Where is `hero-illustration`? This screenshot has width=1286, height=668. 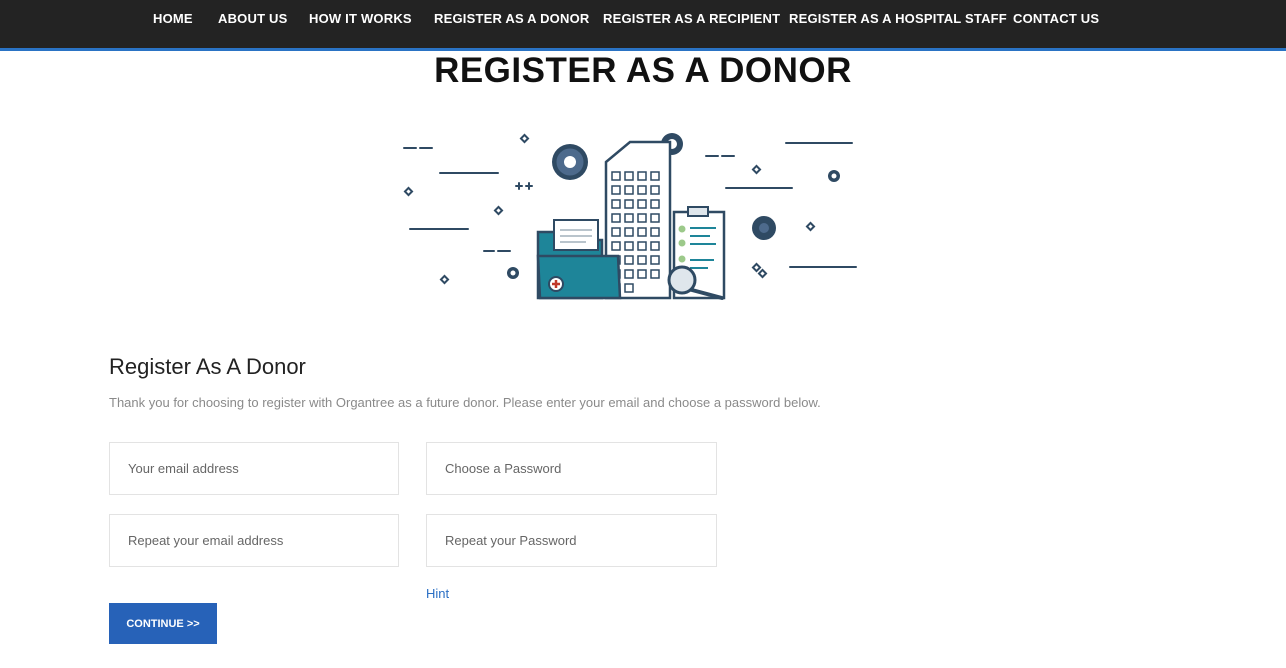 hero-illustration is located at coordinates (630, 216).